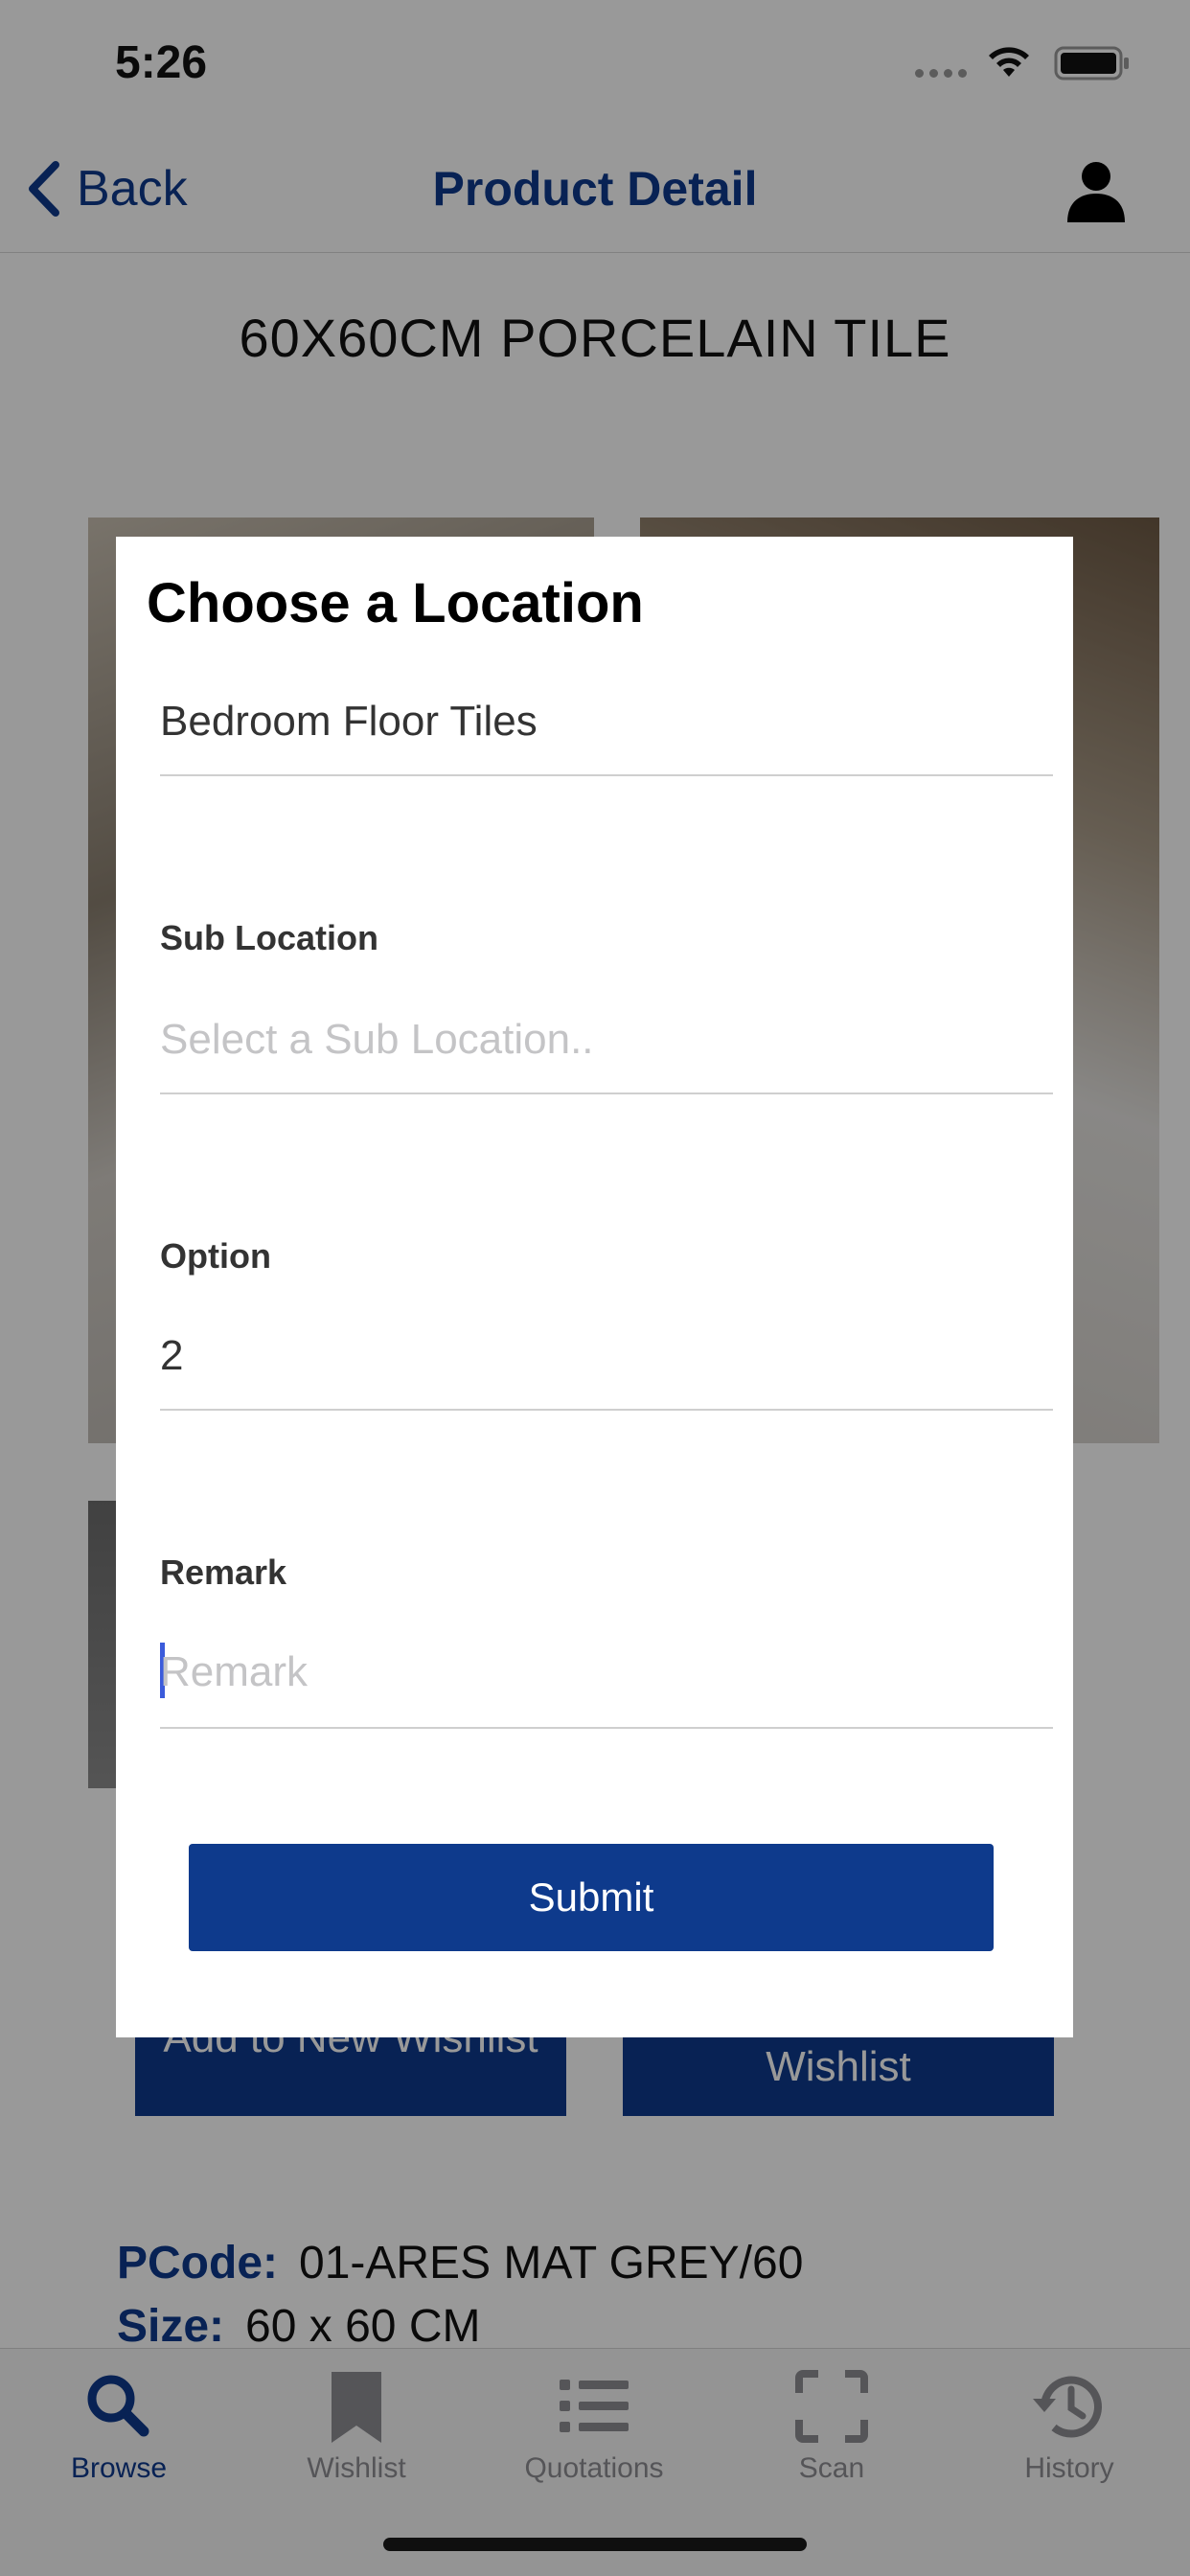 The width and height of the screenshot is (1190, 2576). What do you see at coordinates (591, 1897) in the screenshot?
I see `submit-button: Submit` at bounding box center [591, 1897].